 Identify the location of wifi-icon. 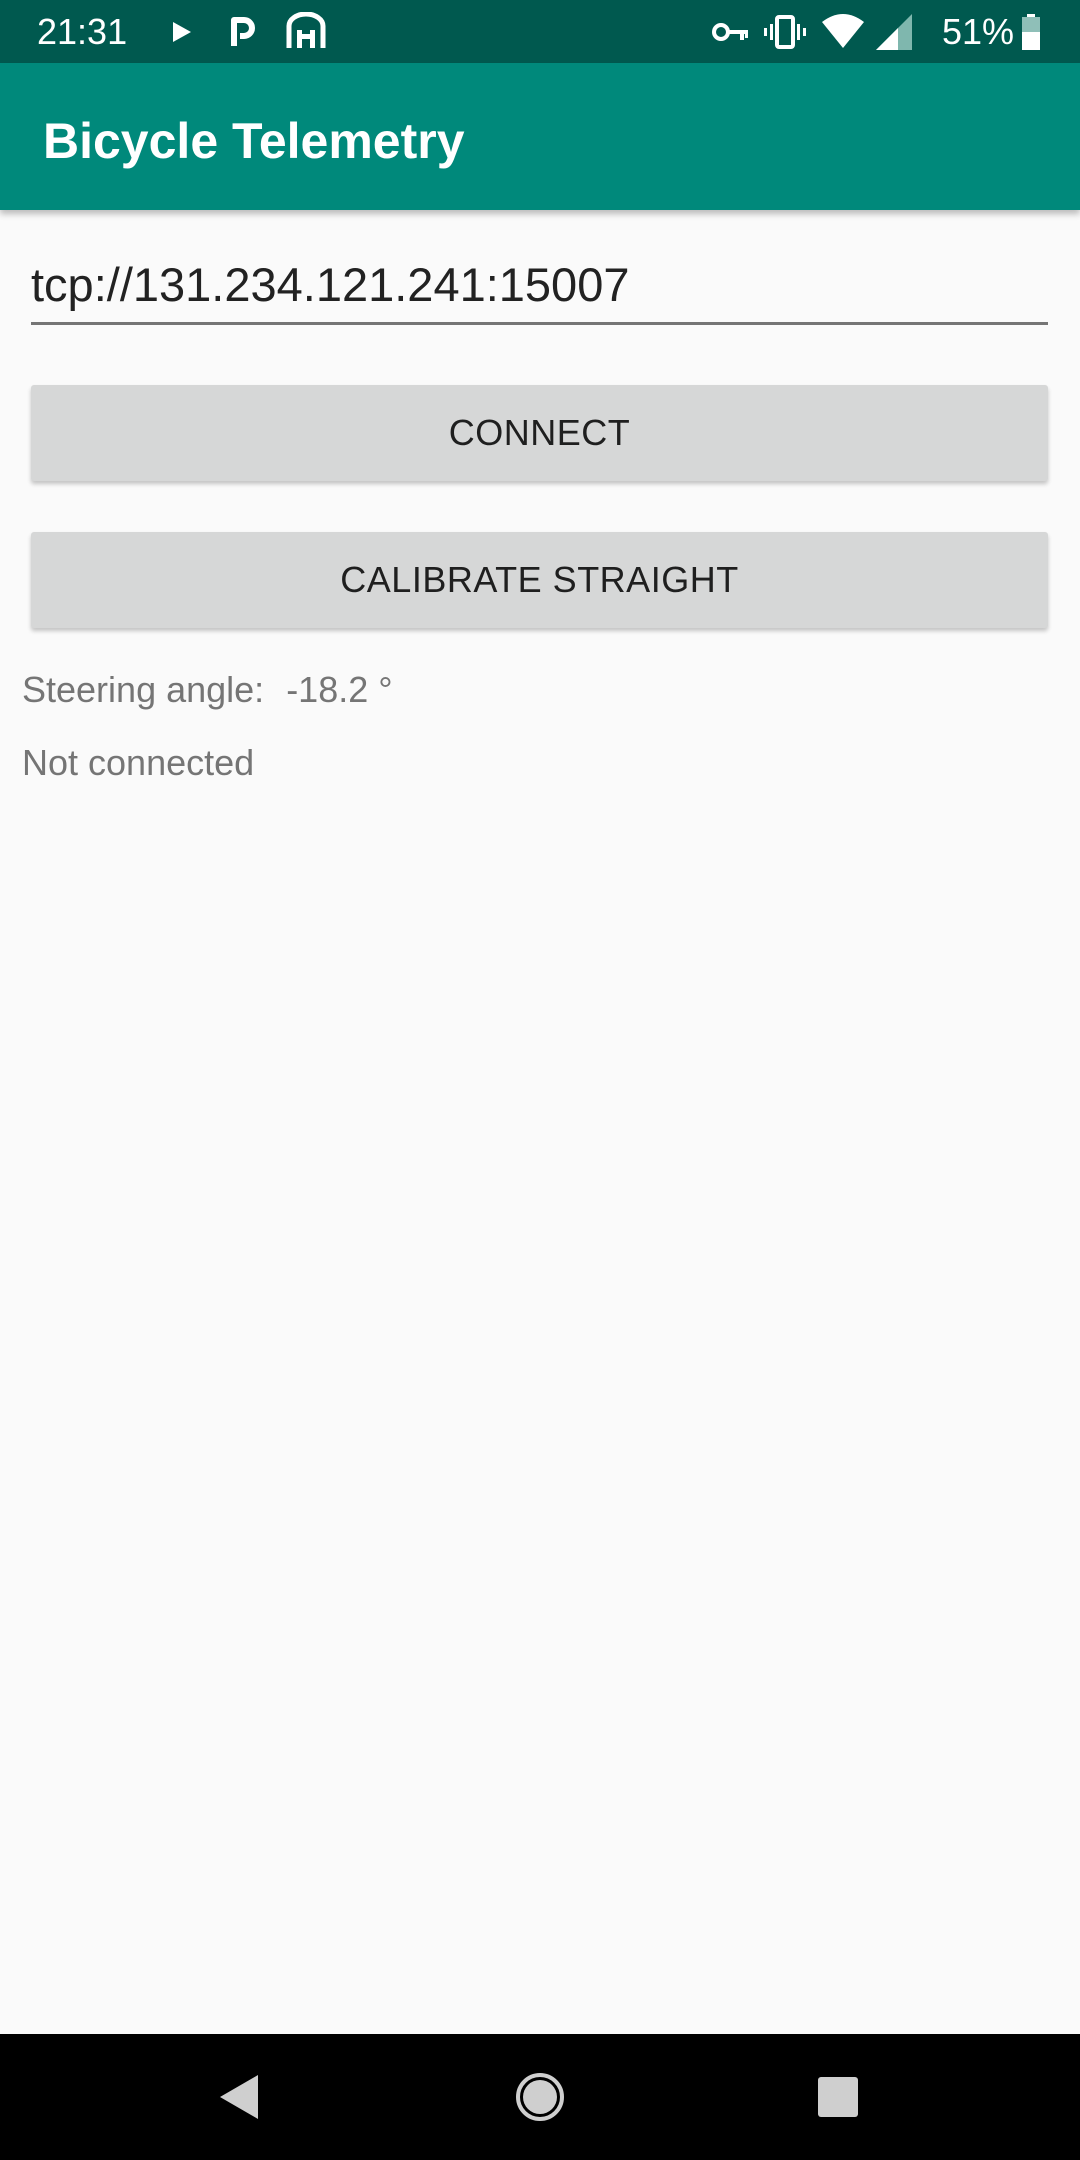
(843, 31).